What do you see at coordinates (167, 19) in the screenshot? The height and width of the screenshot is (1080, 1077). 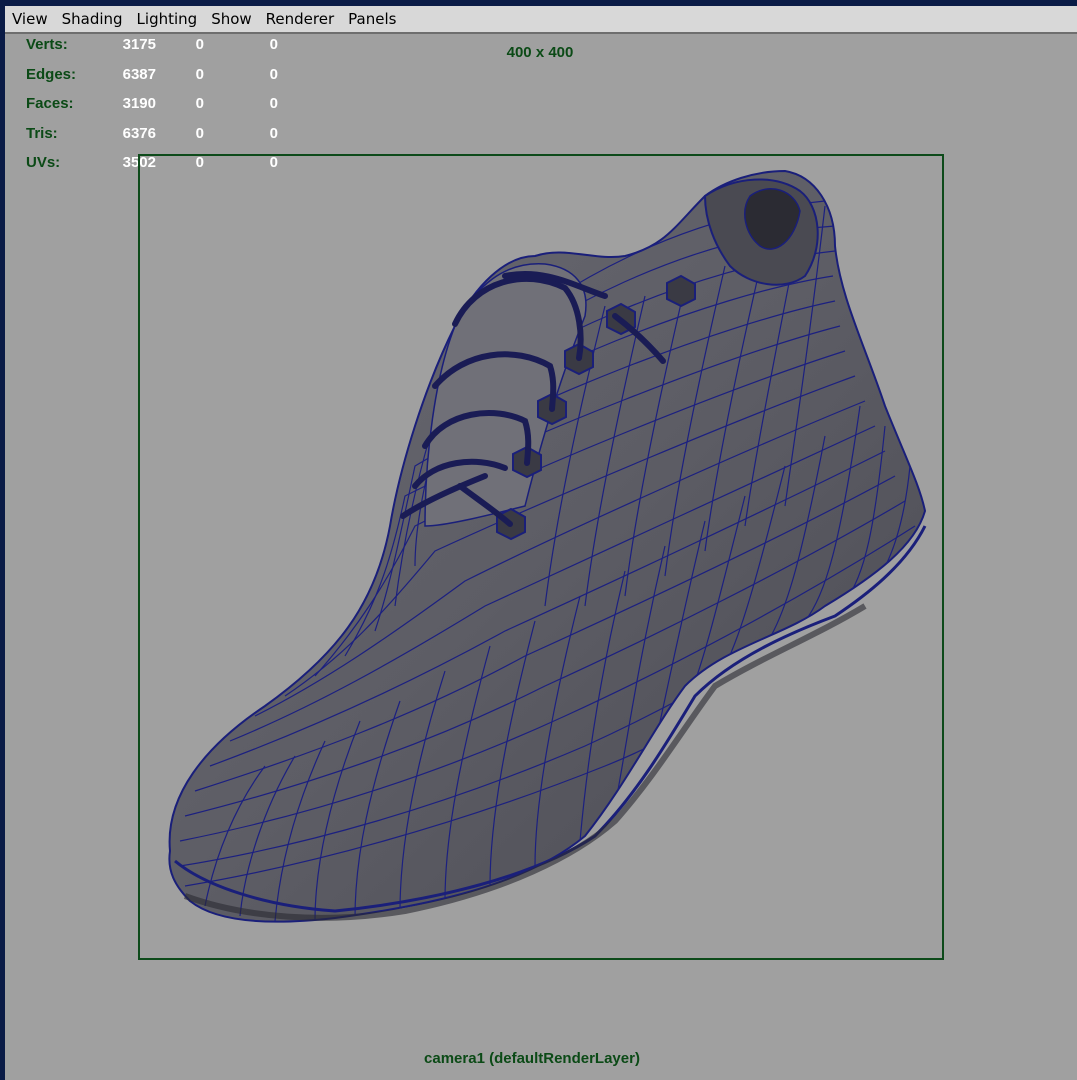 I see `menu-lighting: Lighting` at bounding box center [167, 19].